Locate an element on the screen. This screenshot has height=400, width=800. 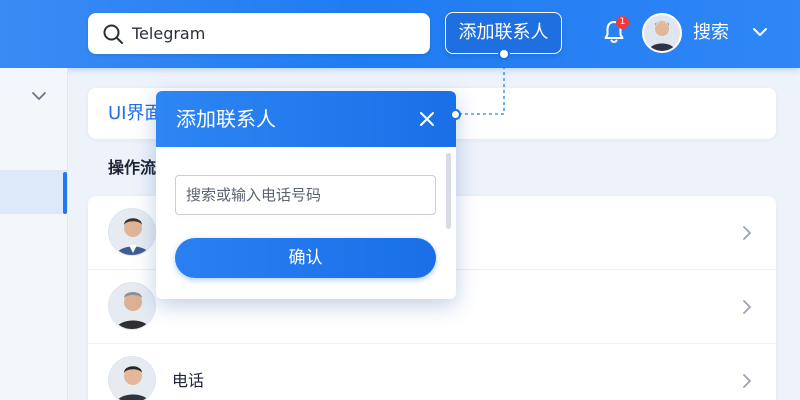
sidebar-item-active is located at coordinates (34, 192).